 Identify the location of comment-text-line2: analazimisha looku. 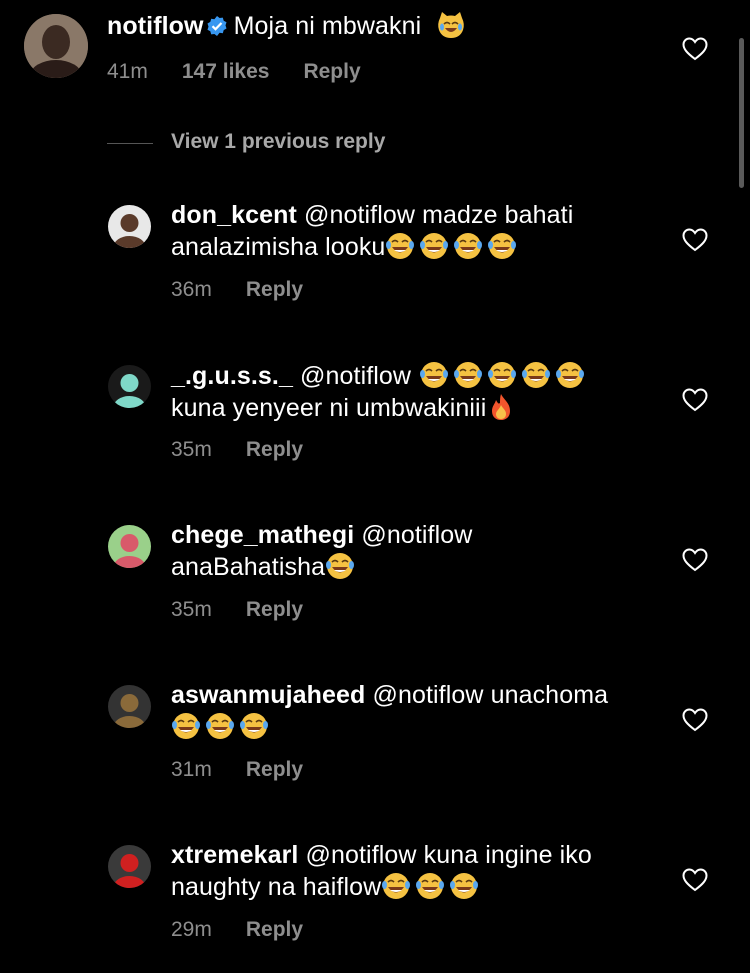
(278, 247).